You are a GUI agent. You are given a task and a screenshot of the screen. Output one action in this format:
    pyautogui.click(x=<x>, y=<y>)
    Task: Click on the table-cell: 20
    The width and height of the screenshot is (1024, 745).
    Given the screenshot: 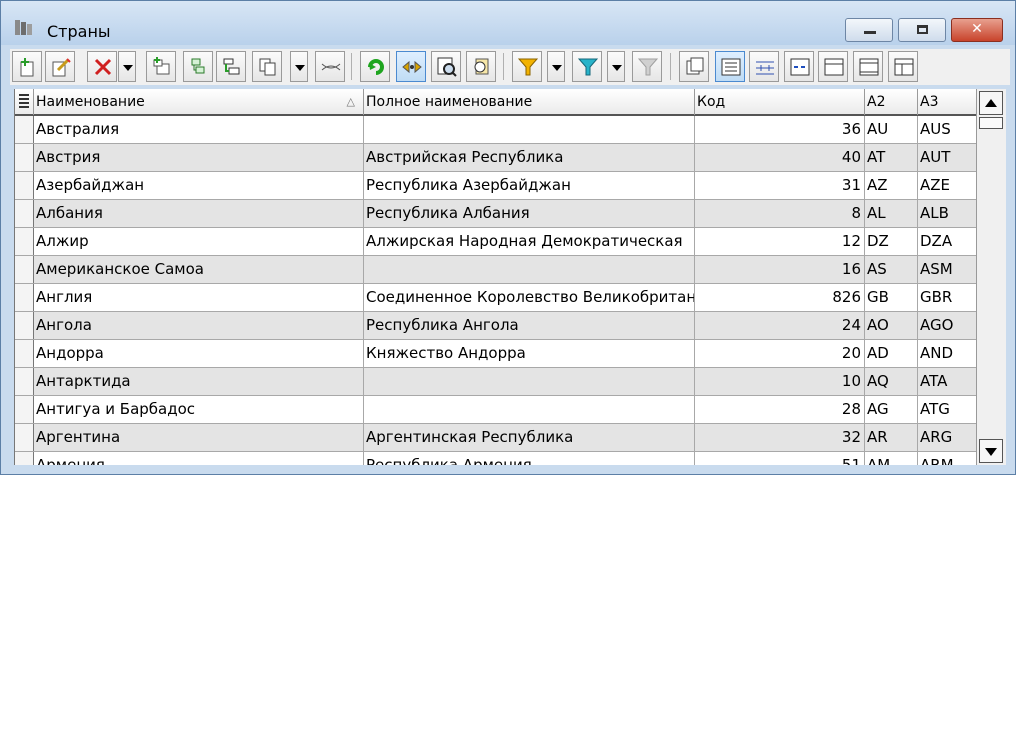 What is the action you would take?
    pyautogui.click(x=780, y=353)
    